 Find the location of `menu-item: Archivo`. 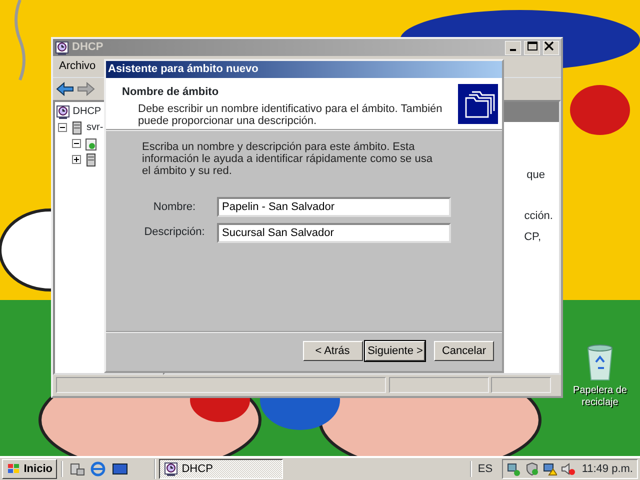

menu-item: Archivo is located at coordinates (77, 66).